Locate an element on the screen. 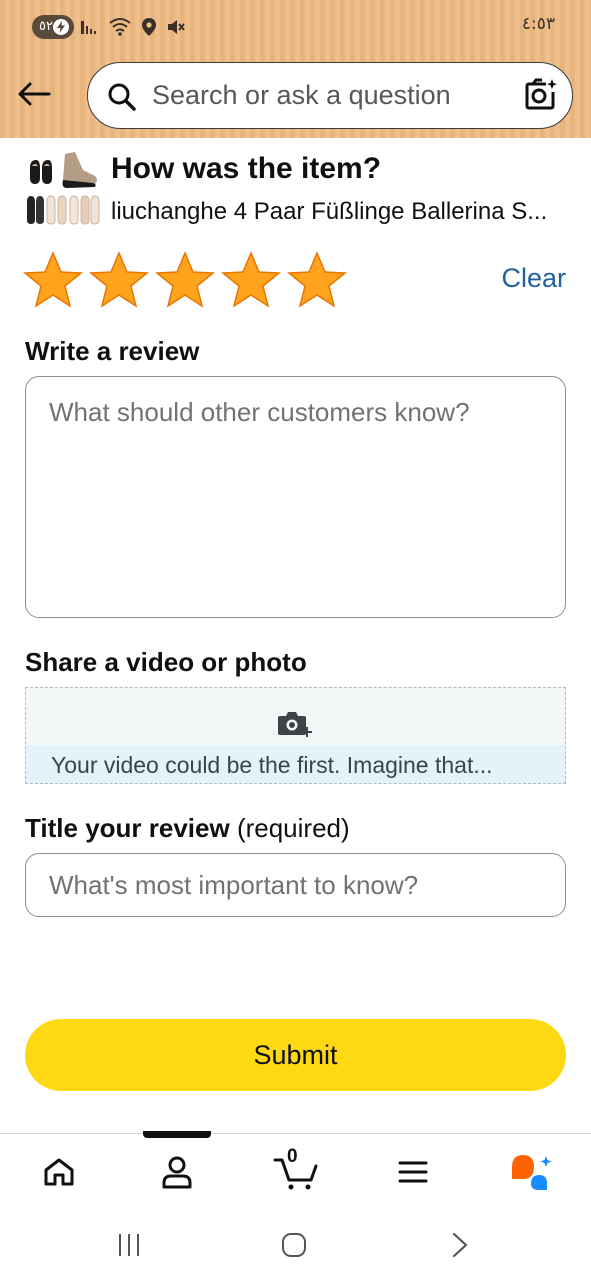 This screenshot has height=1280, width=591. charging-icon is located at coordinates (61, 27).